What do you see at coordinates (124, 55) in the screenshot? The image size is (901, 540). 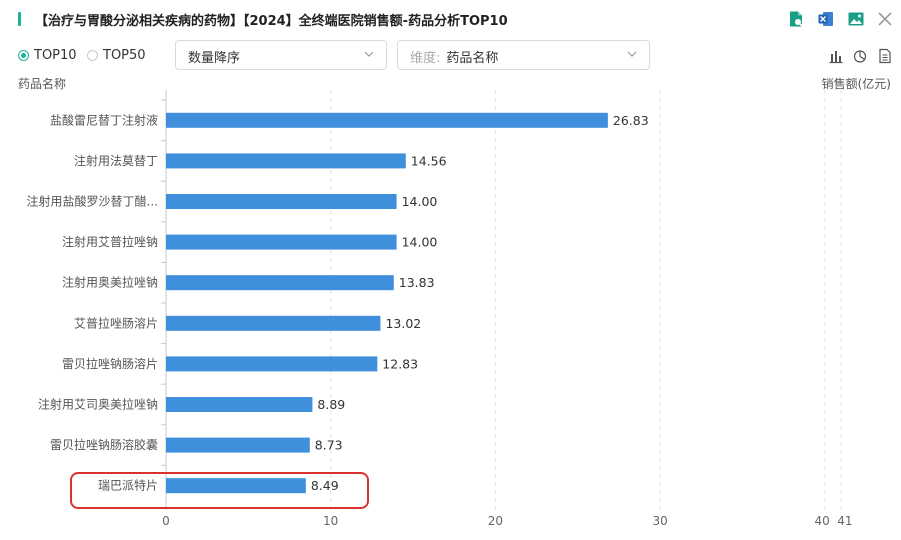 I see `radio-label: TOP50` at bounding box center [124, 55].